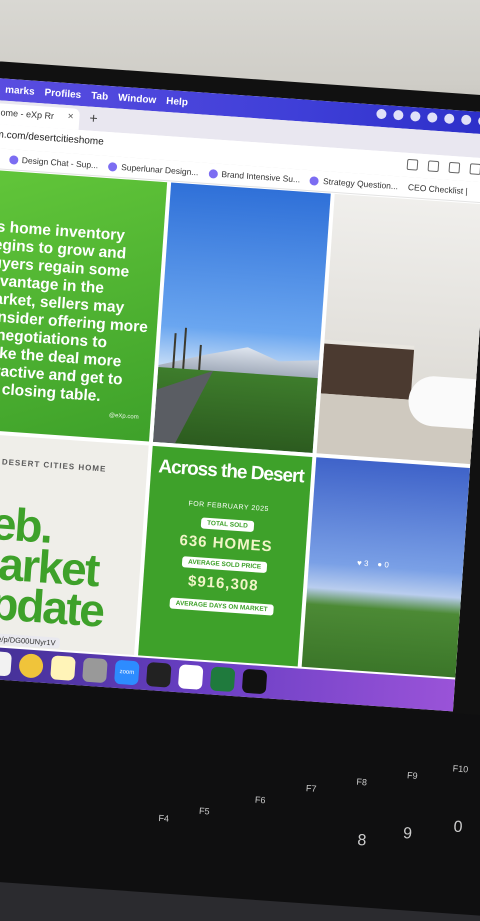 This screenshot has width=480, height=921. I want to click on bookmark-item: CEO Checklist |, so click(438, 189).